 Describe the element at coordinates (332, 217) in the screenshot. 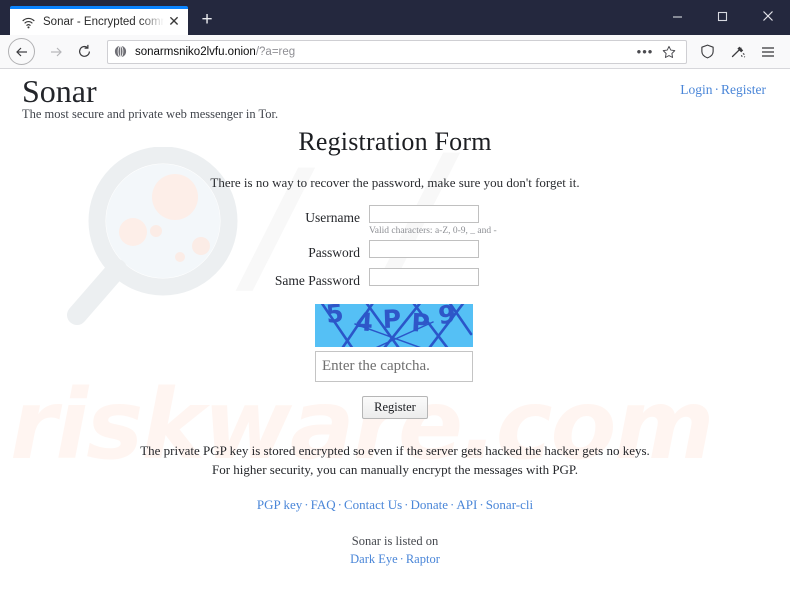

I see `username-label: Username` at that location.